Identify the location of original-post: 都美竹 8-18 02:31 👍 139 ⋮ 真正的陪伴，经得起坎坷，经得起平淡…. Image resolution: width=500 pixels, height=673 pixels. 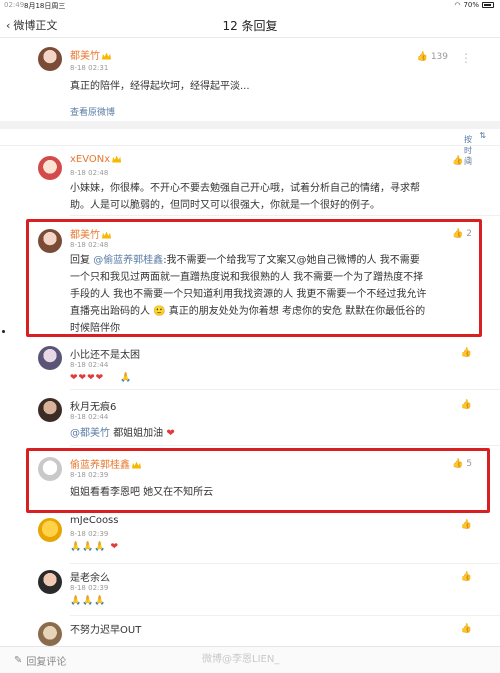
(250, 79).